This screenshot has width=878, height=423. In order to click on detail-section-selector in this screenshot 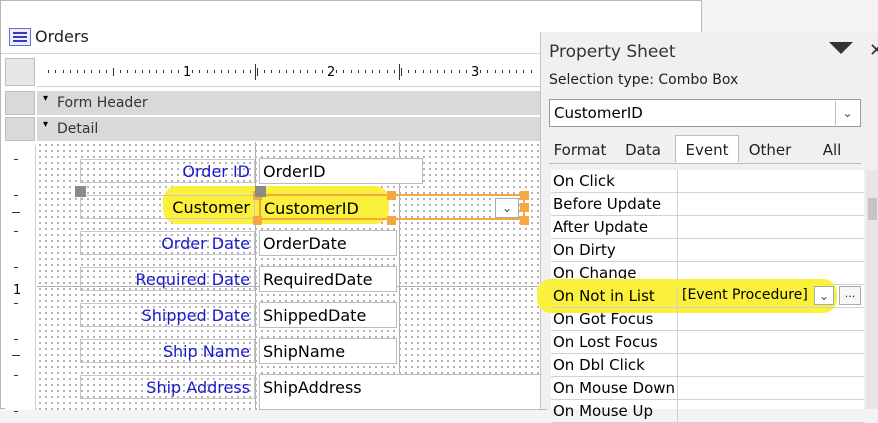, I will do `click(20, 129)`.